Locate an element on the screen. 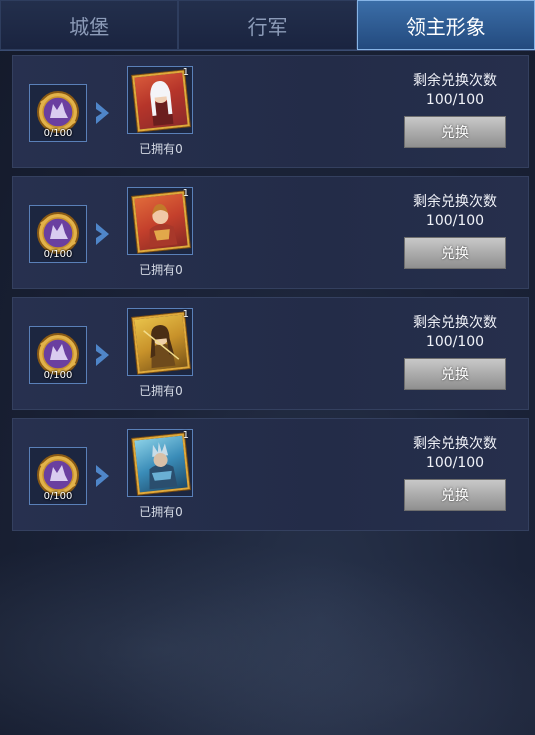 Image resolution: width=535 pixels, height=735 pixels. blue-armor-hero-portrait is located at coordinates (161, 464).